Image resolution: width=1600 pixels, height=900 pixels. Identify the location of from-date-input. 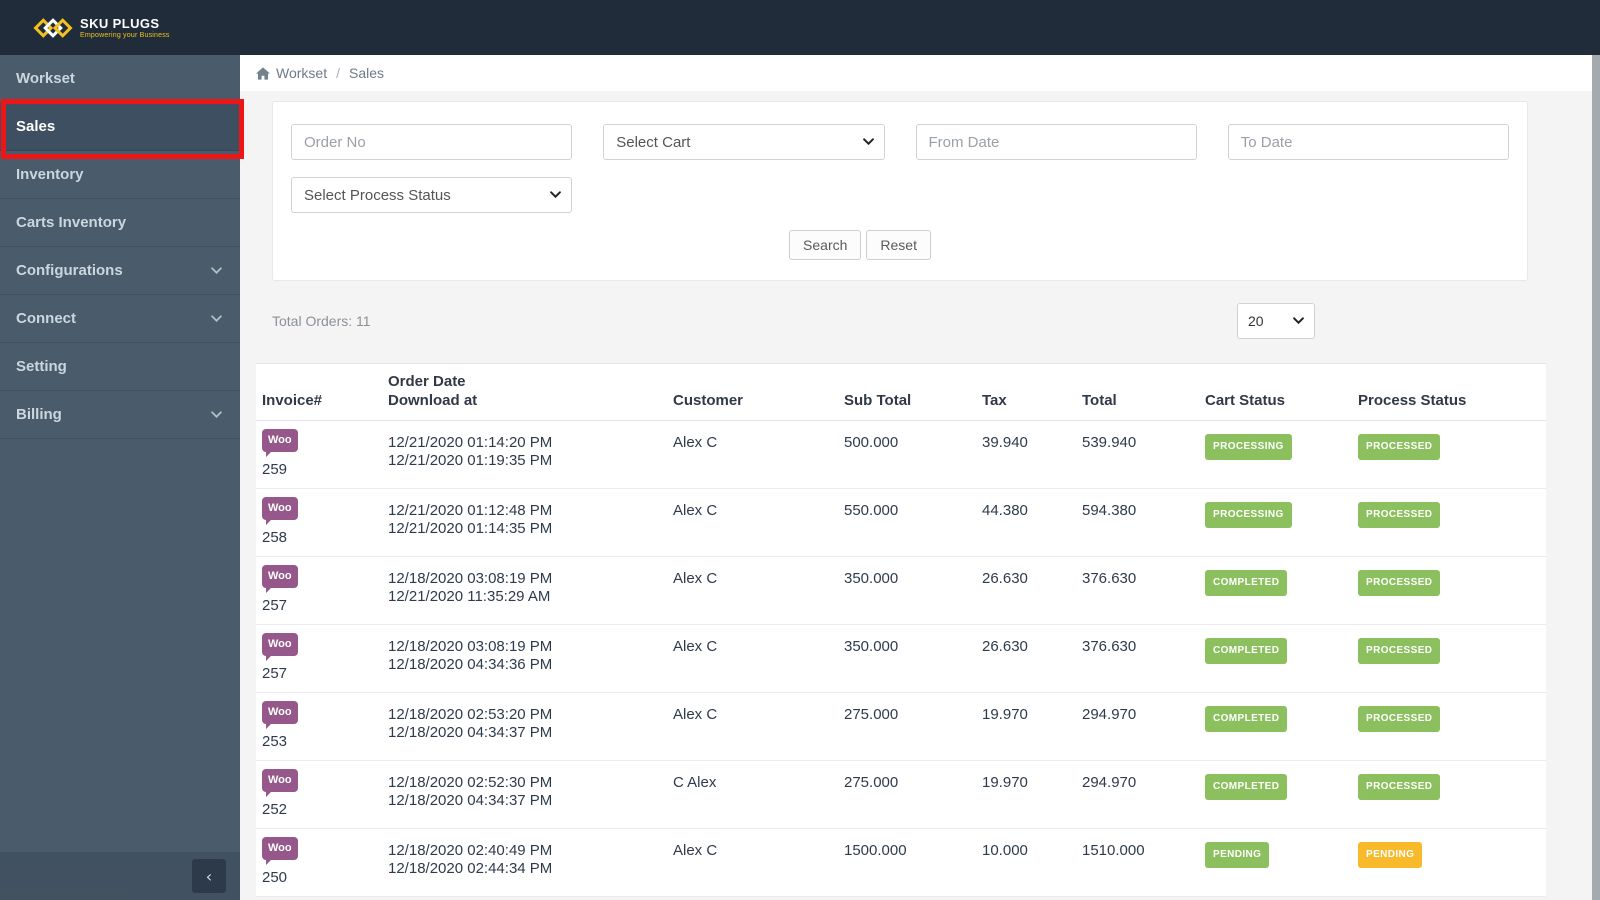
(1056, 142).